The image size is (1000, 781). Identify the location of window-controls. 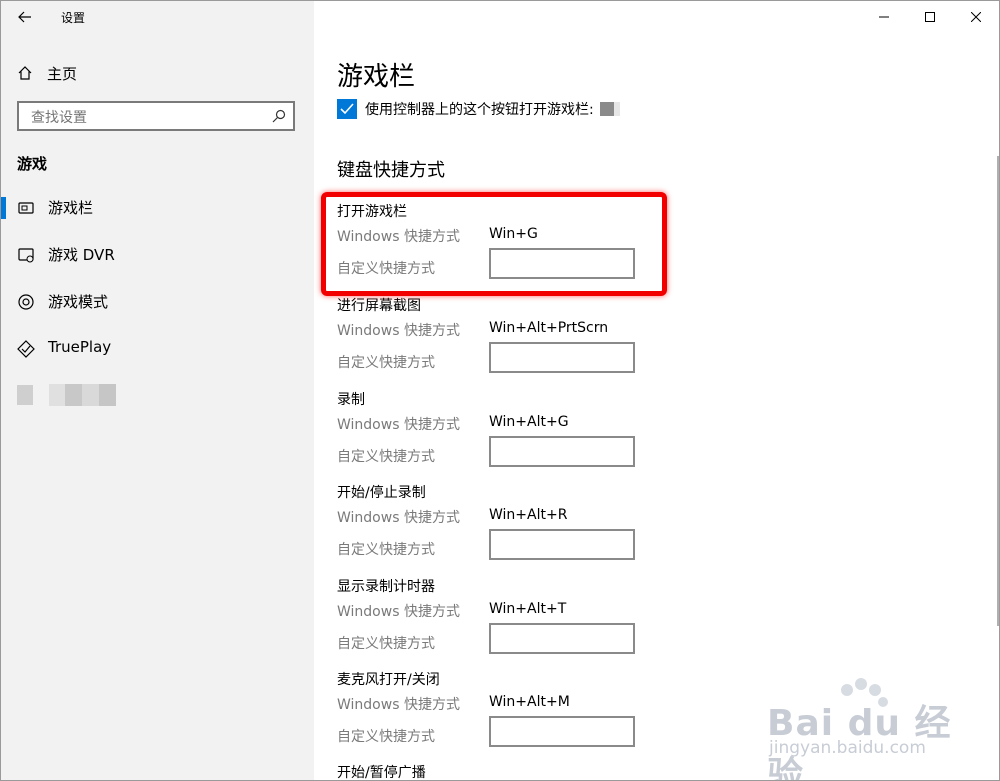
(930, 17).